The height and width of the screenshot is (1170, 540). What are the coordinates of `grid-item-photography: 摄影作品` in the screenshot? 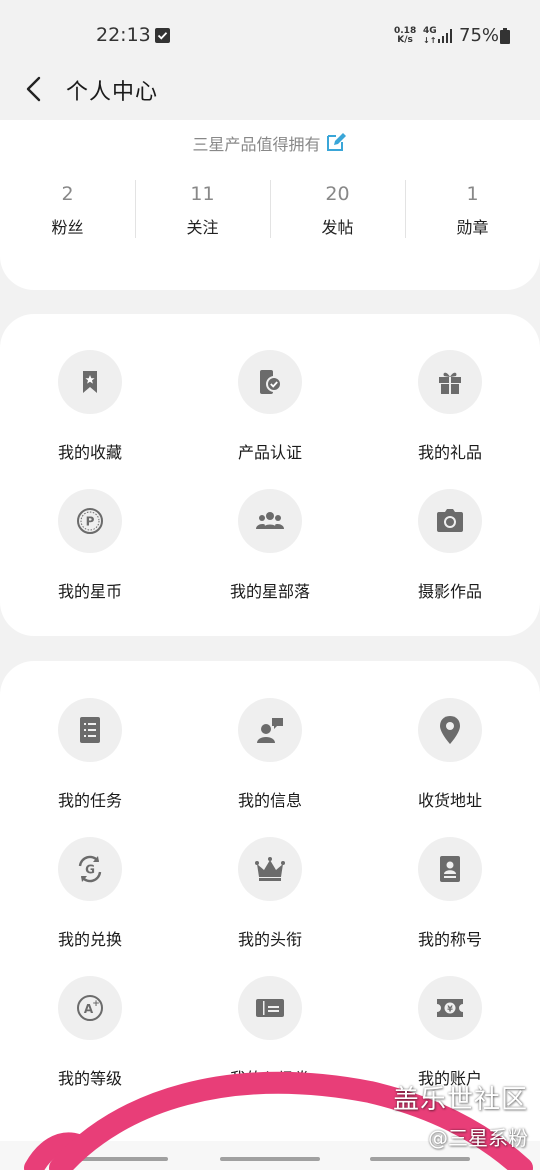 It's located at (450, 545).